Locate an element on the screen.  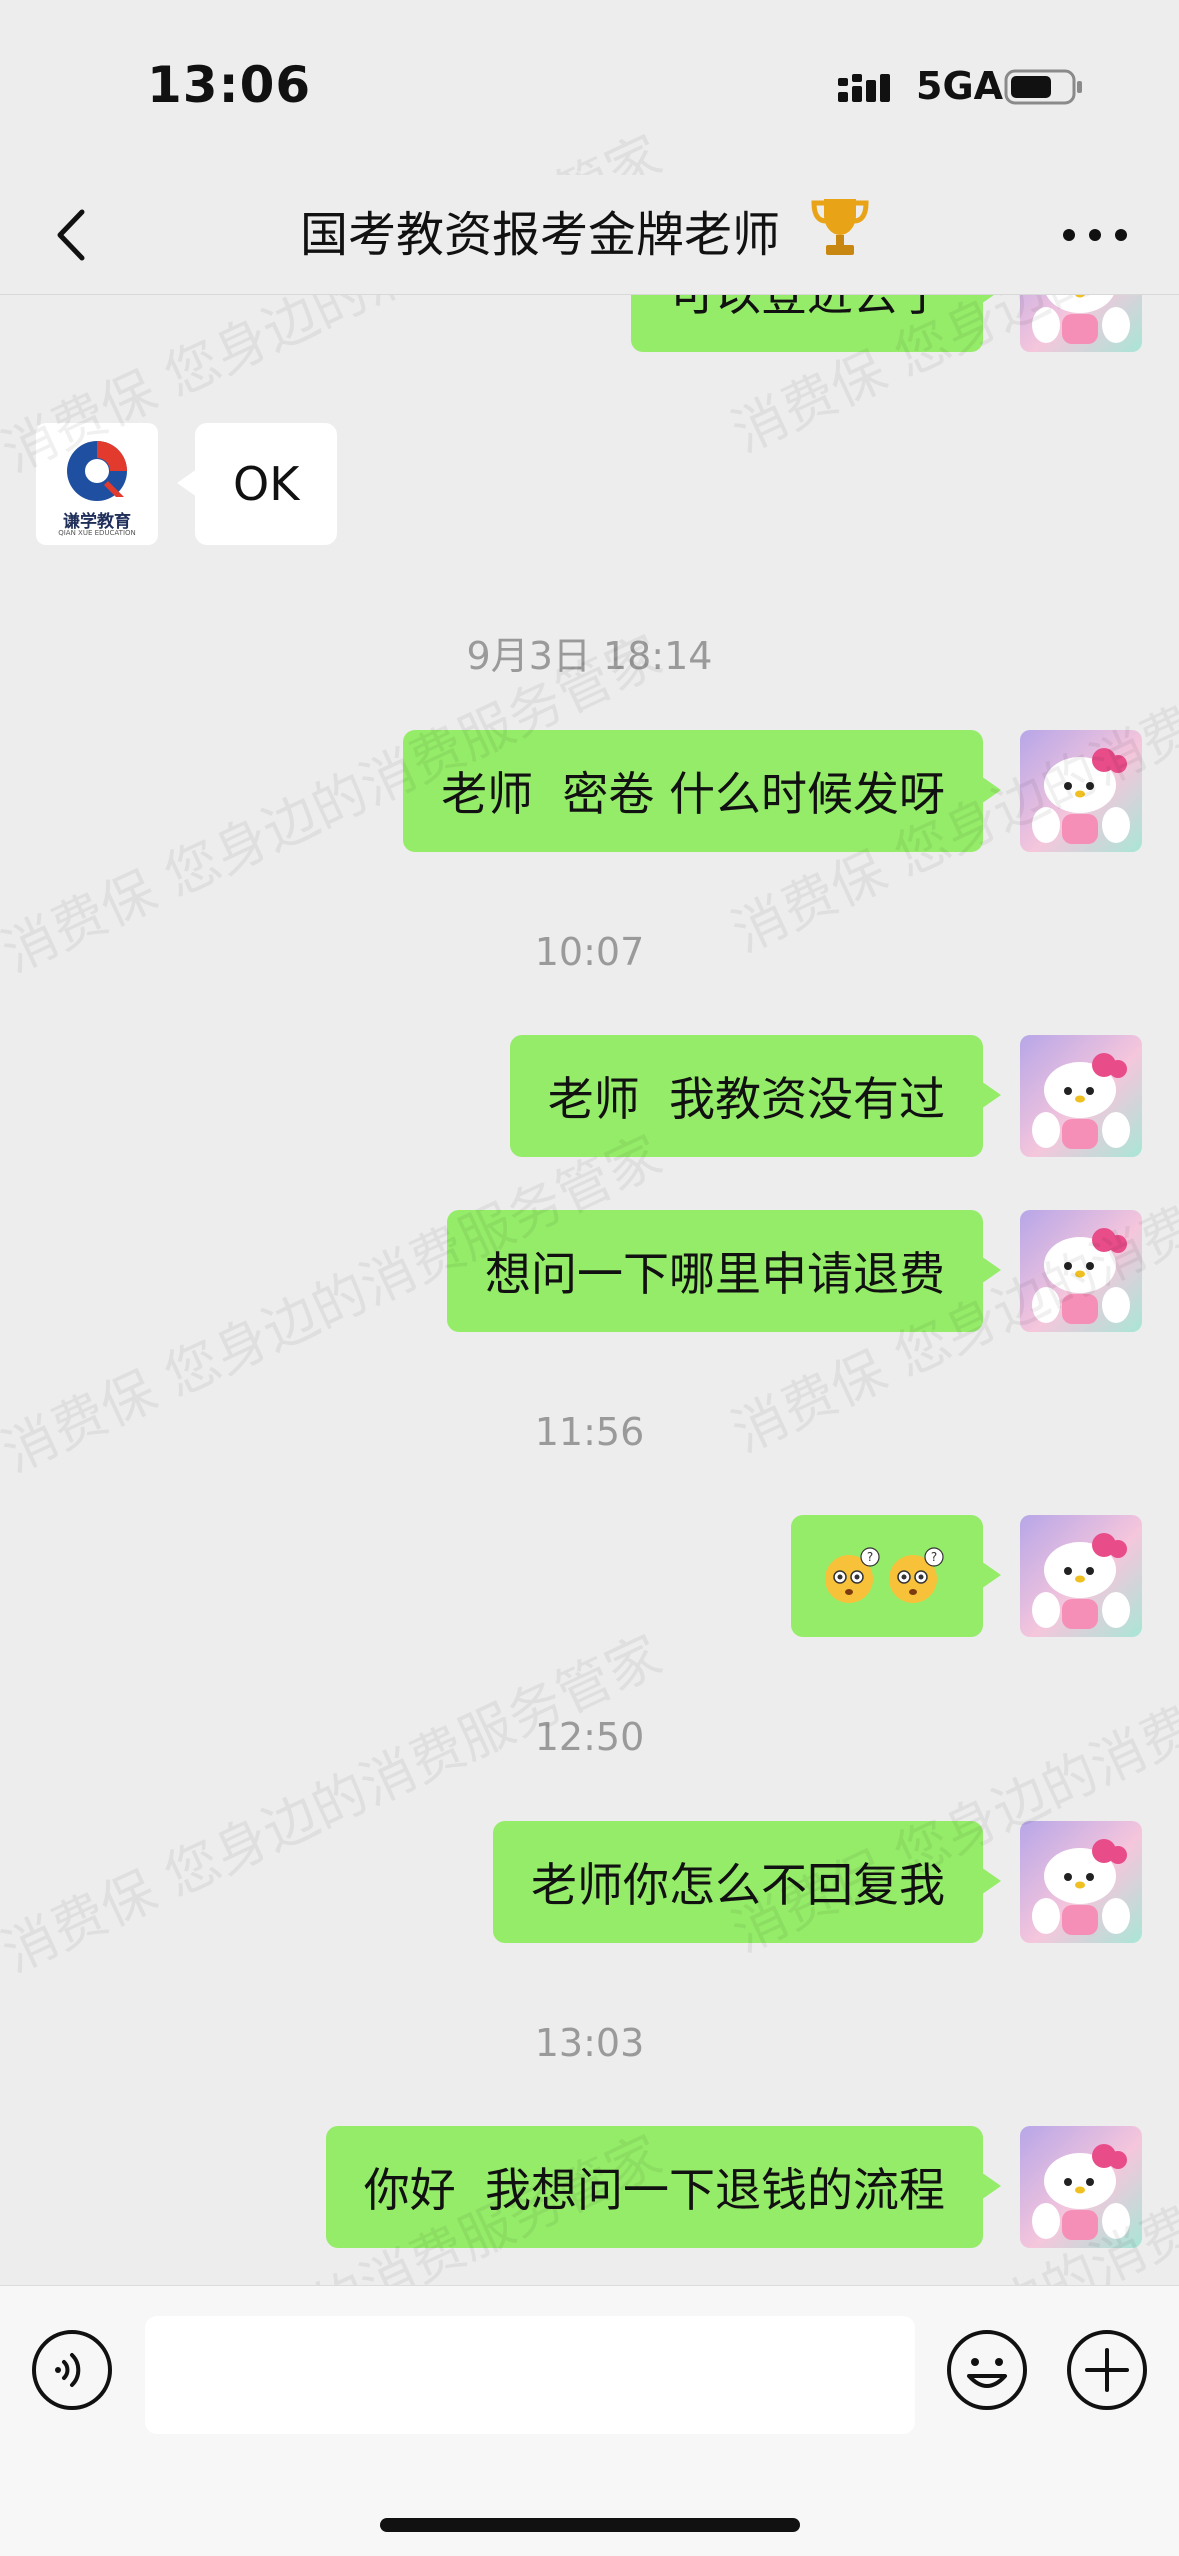
contact-avatar: 谦学教育 QIAN XUE EDUCATION is located at coordinates (97, 484).